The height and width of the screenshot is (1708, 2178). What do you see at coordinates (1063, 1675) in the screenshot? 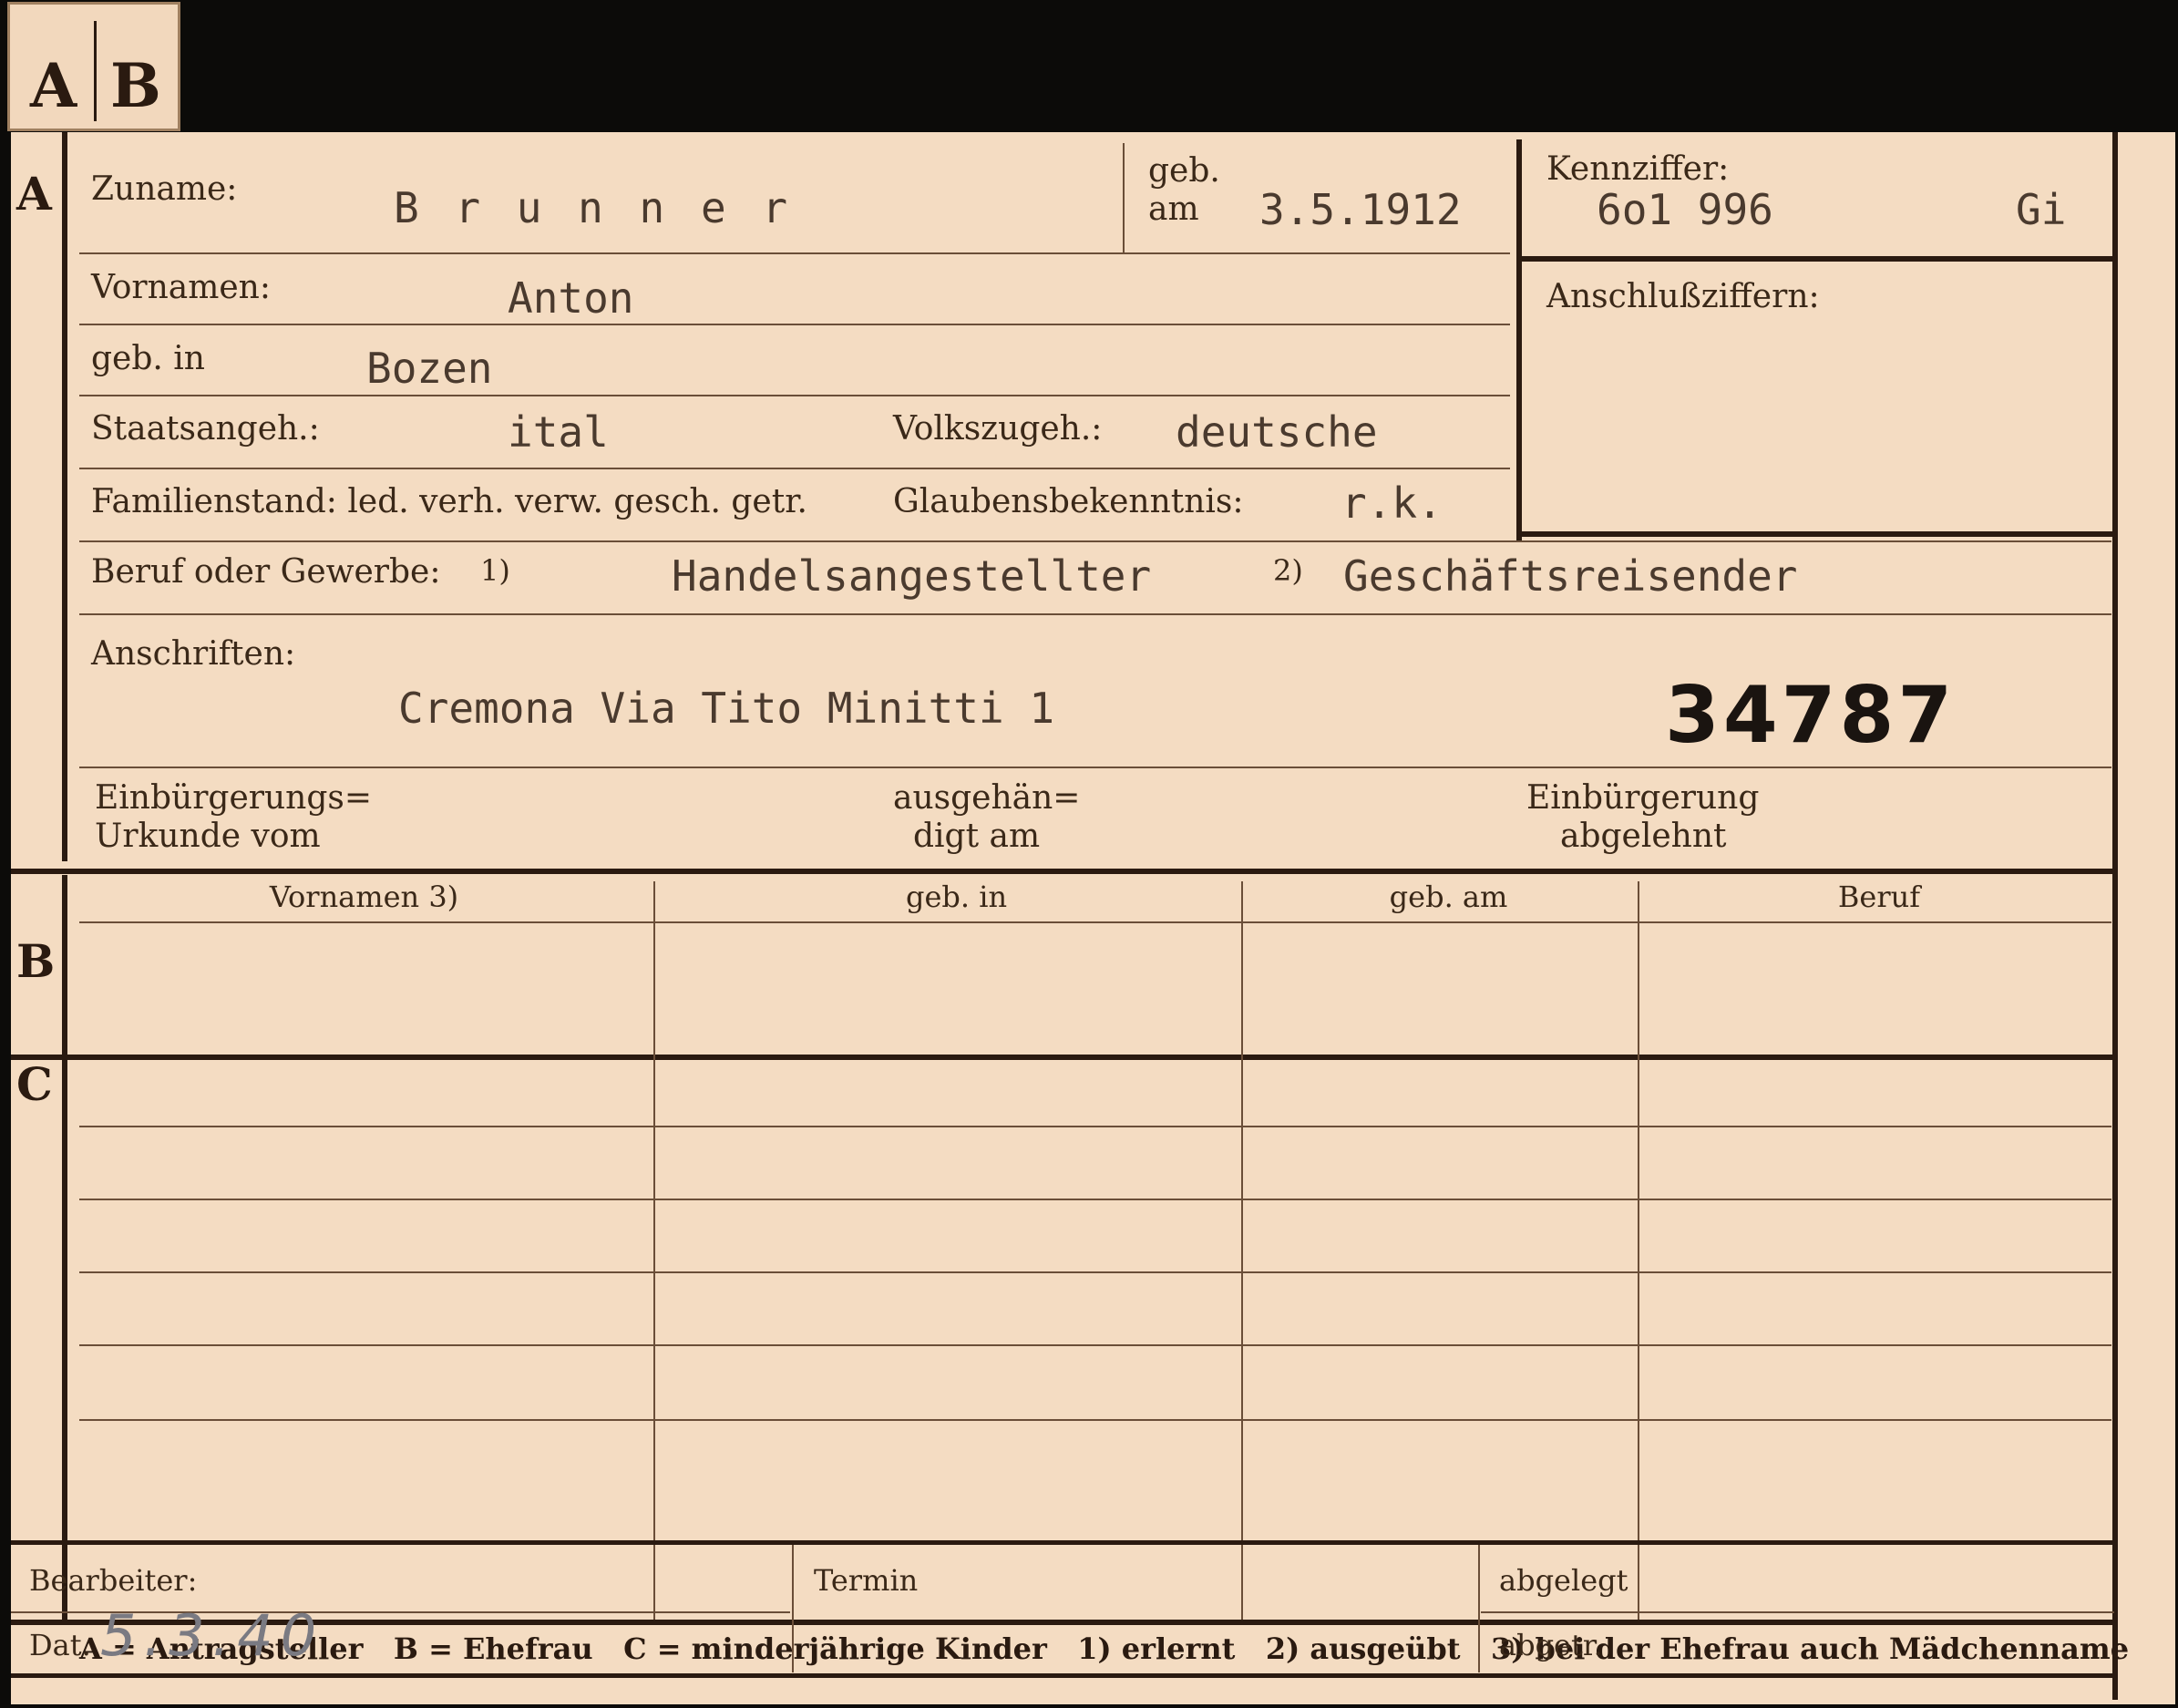
I see `footer-bottom-rule` at bounding box center [1063, 1675].